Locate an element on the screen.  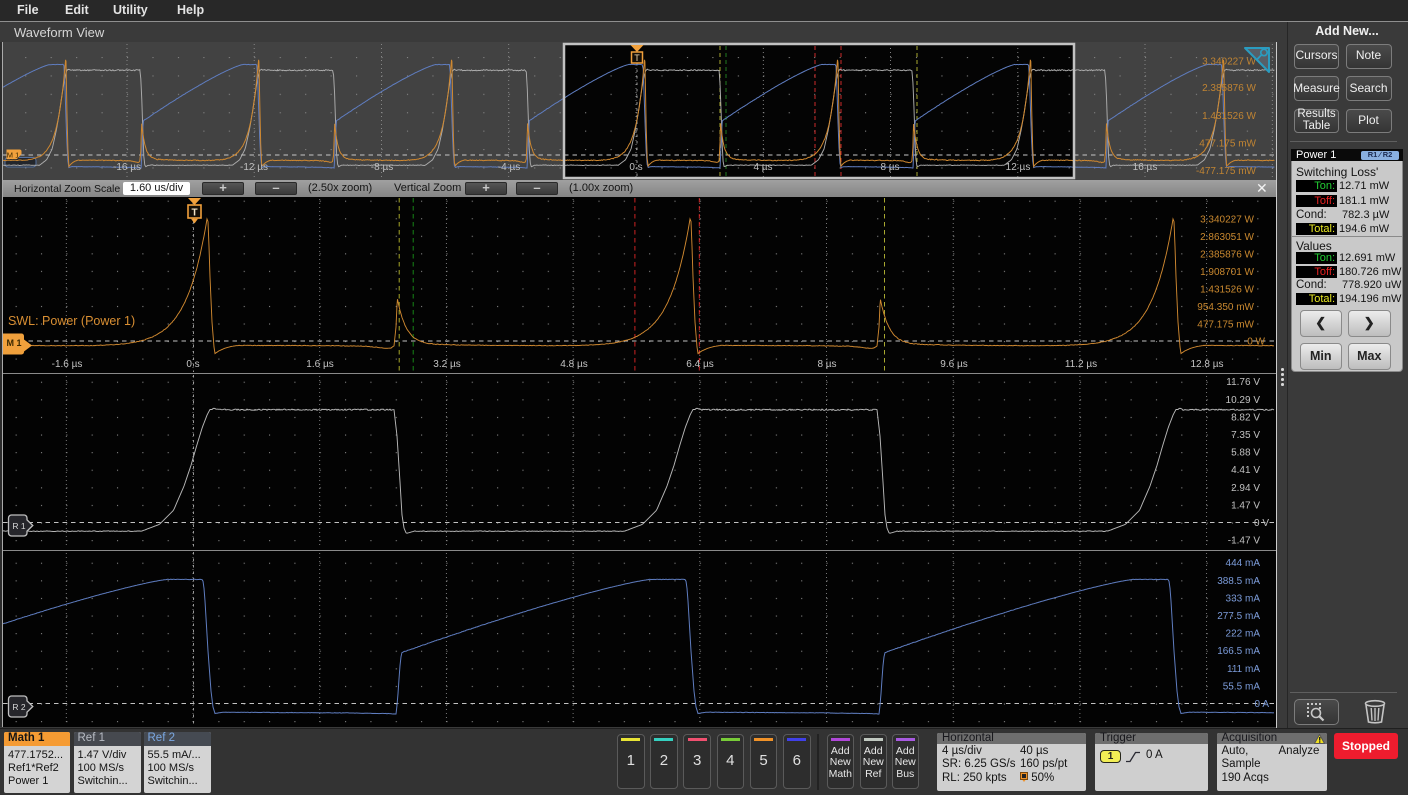
svg-text: -1.6 µs is located at coordinates (67, 364).